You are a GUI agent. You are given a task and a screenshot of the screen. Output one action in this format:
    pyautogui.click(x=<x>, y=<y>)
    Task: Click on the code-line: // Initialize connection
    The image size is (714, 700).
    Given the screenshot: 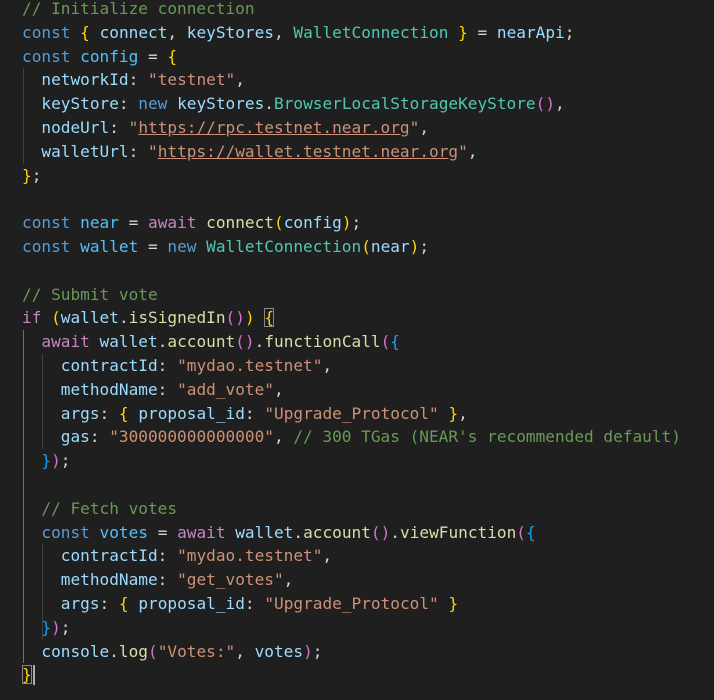 What is the action you would take?
    pyautogui.click(x=138, y=10)
    